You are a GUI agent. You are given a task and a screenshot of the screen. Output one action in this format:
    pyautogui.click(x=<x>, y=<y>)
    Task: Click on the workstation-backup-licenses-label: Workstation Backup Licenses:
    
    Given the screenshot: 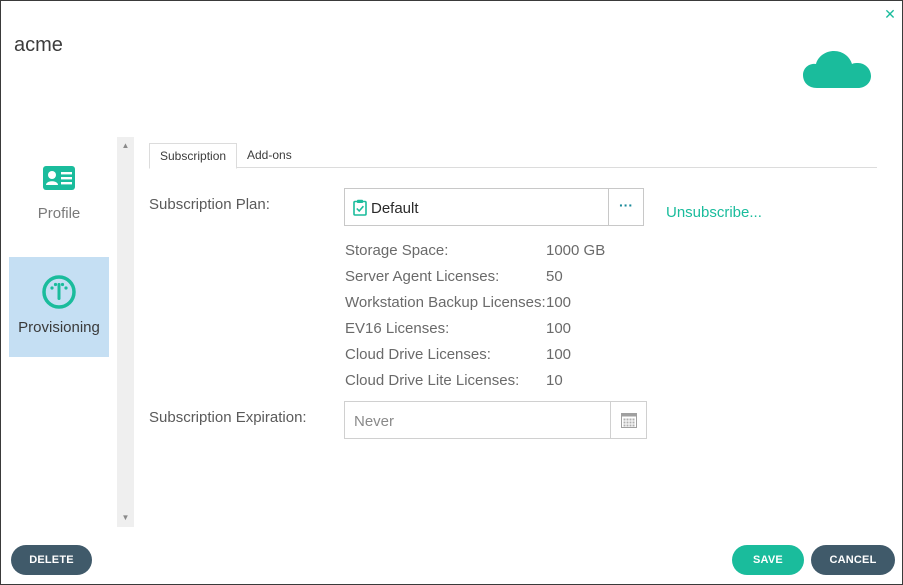 What is the action you would take?
    pyautogui.click(x=445, y=302)
    